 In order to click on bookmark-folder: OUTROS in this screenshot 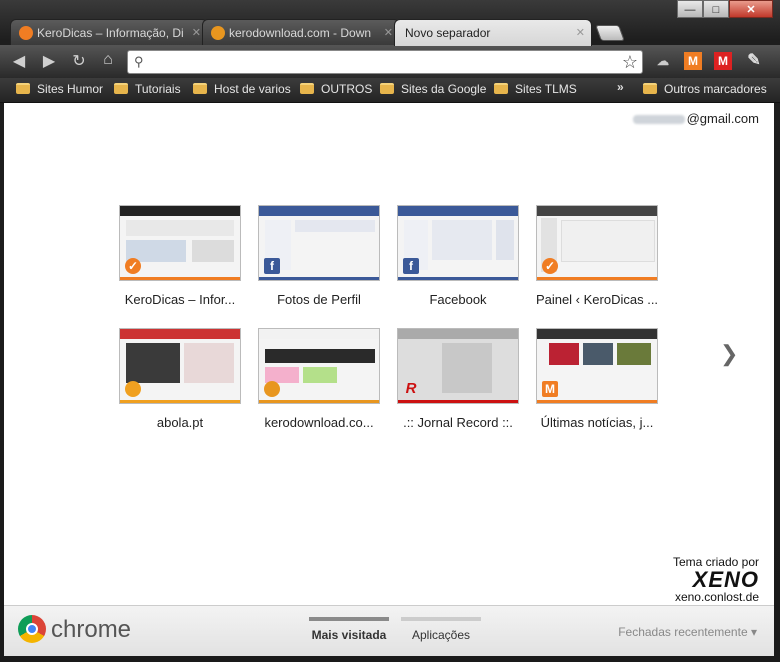, I will do `click(336, 89)`.